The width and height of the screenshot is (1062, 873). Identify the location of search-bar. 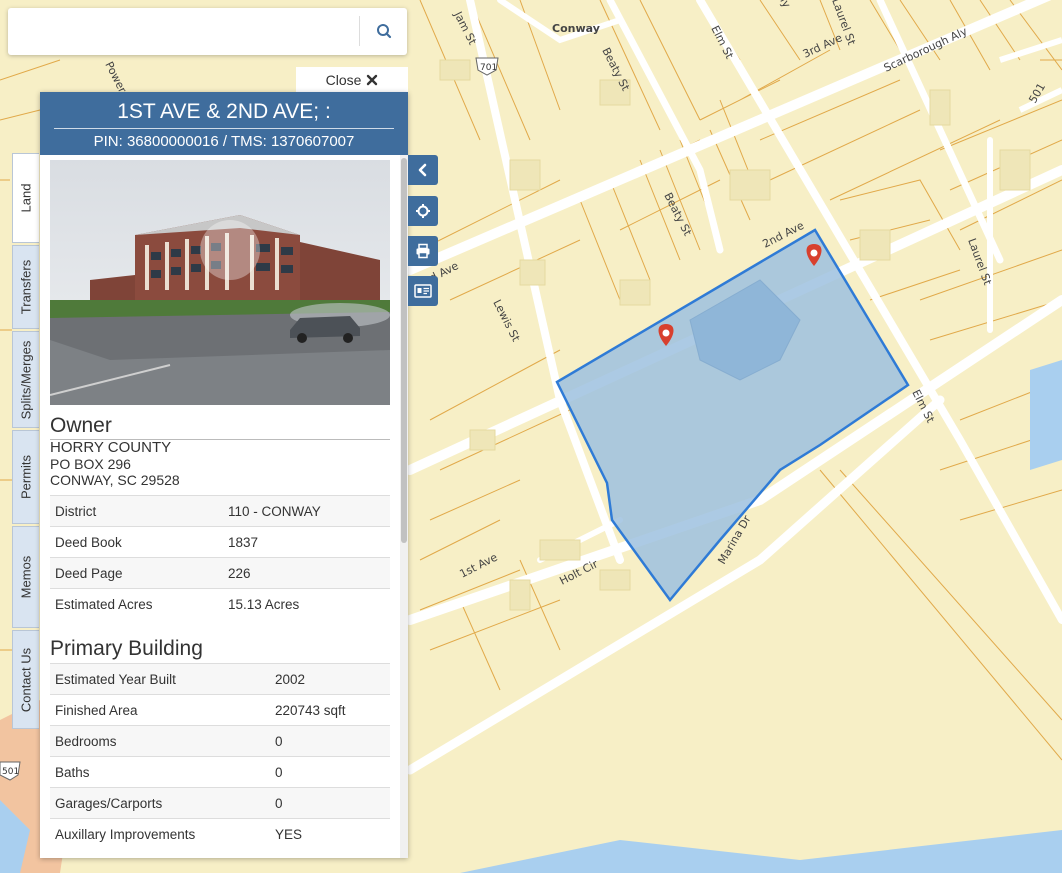
(207, 31).